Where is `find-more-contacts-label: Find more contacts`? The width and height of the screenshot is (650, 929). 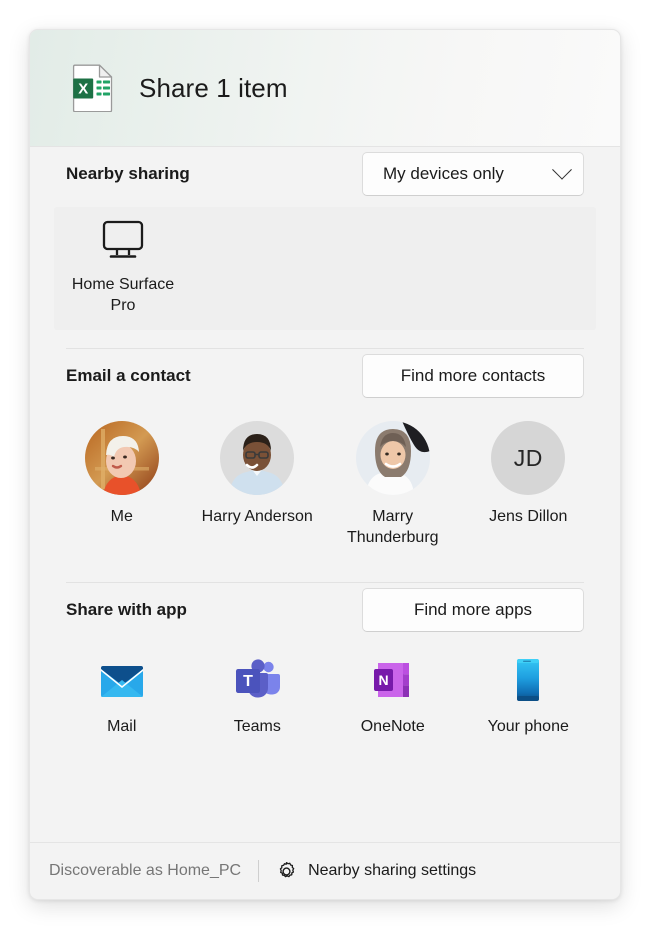 find-more-contacts-label: Find more contacts is located at coordinates (473, 376).